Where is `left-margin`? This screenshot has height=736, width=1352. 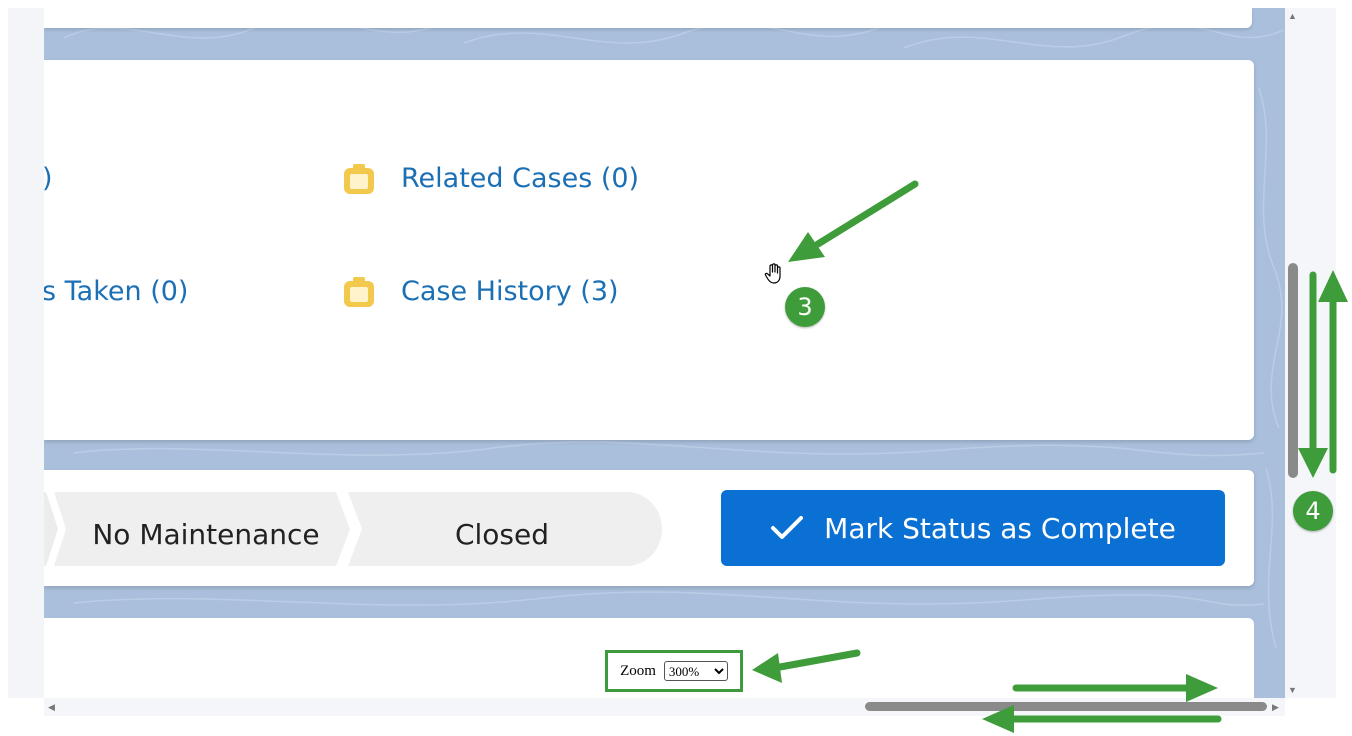
left-margin is located at coordinates (26, 353).